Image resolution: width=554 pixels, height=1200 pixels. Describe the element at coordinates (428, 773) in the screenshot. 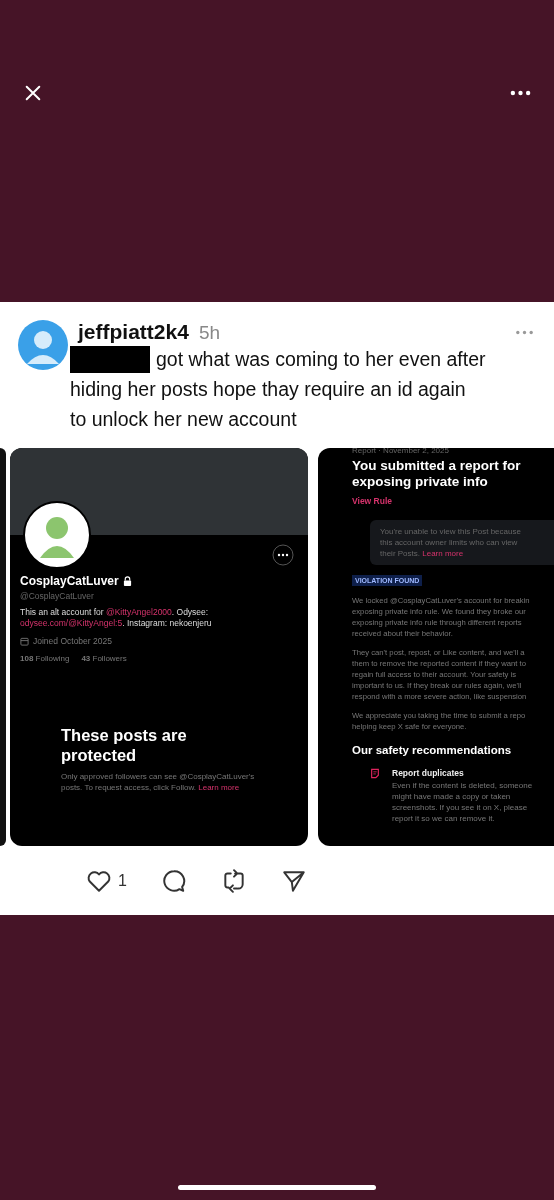

I see `recommendation-title: Report duplicates` at that location.